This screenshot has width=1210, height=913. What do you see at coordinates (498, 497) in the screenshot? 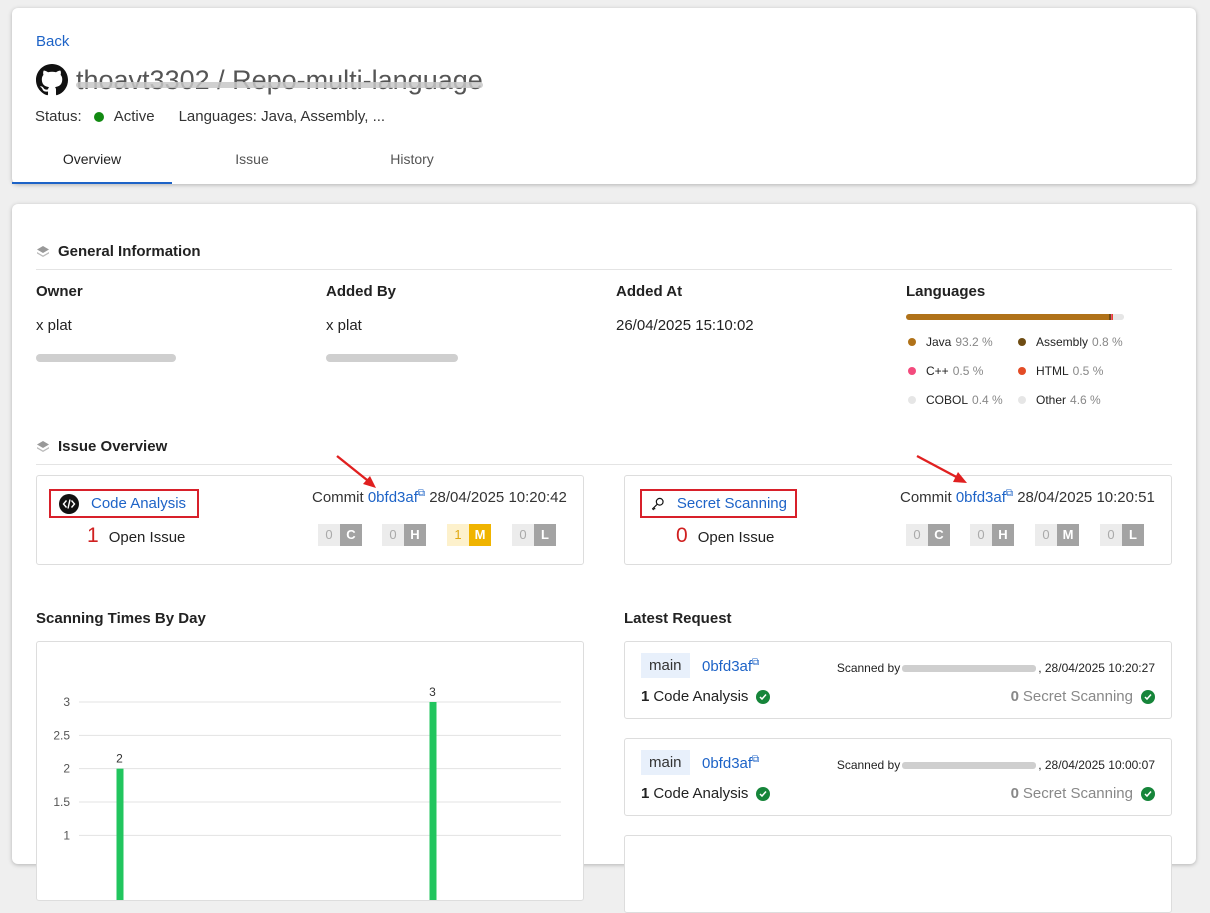
I see `commit-date: 28/04/2025 10:20:42` at bounding box center [498, 497].